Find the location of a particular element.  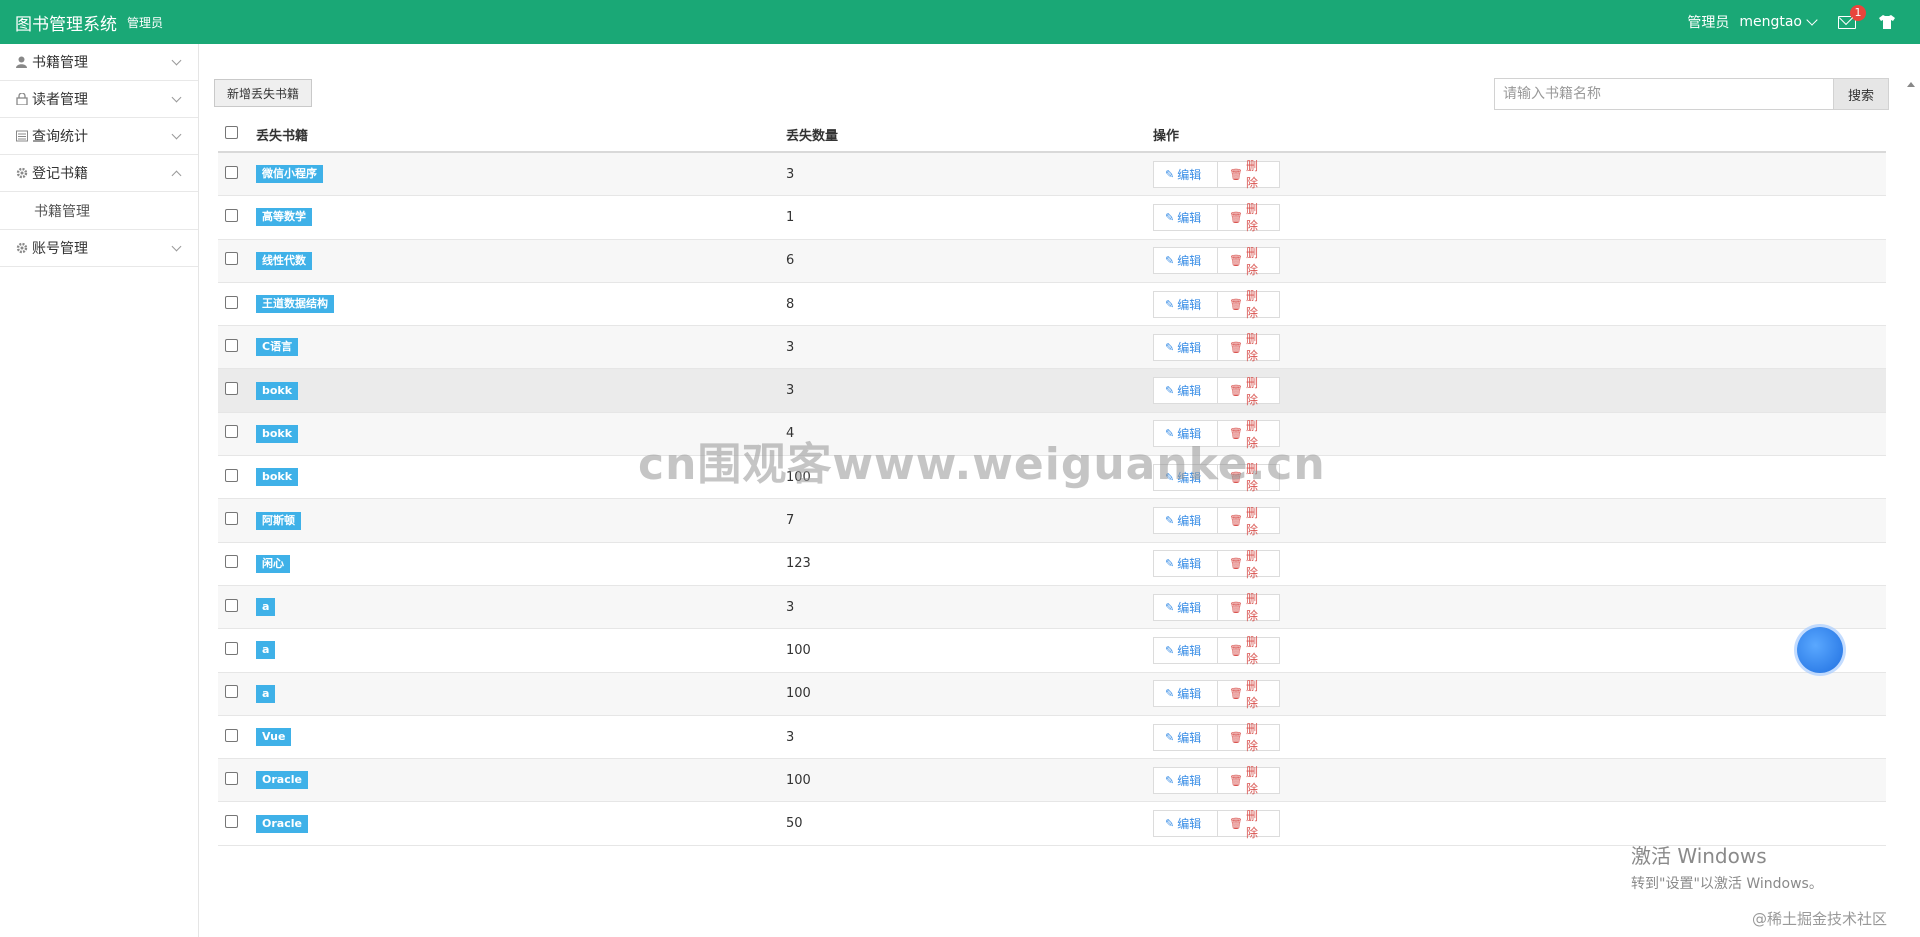

sidebar-item-accounts: 账号管理 is located at coordinates (99, 248).